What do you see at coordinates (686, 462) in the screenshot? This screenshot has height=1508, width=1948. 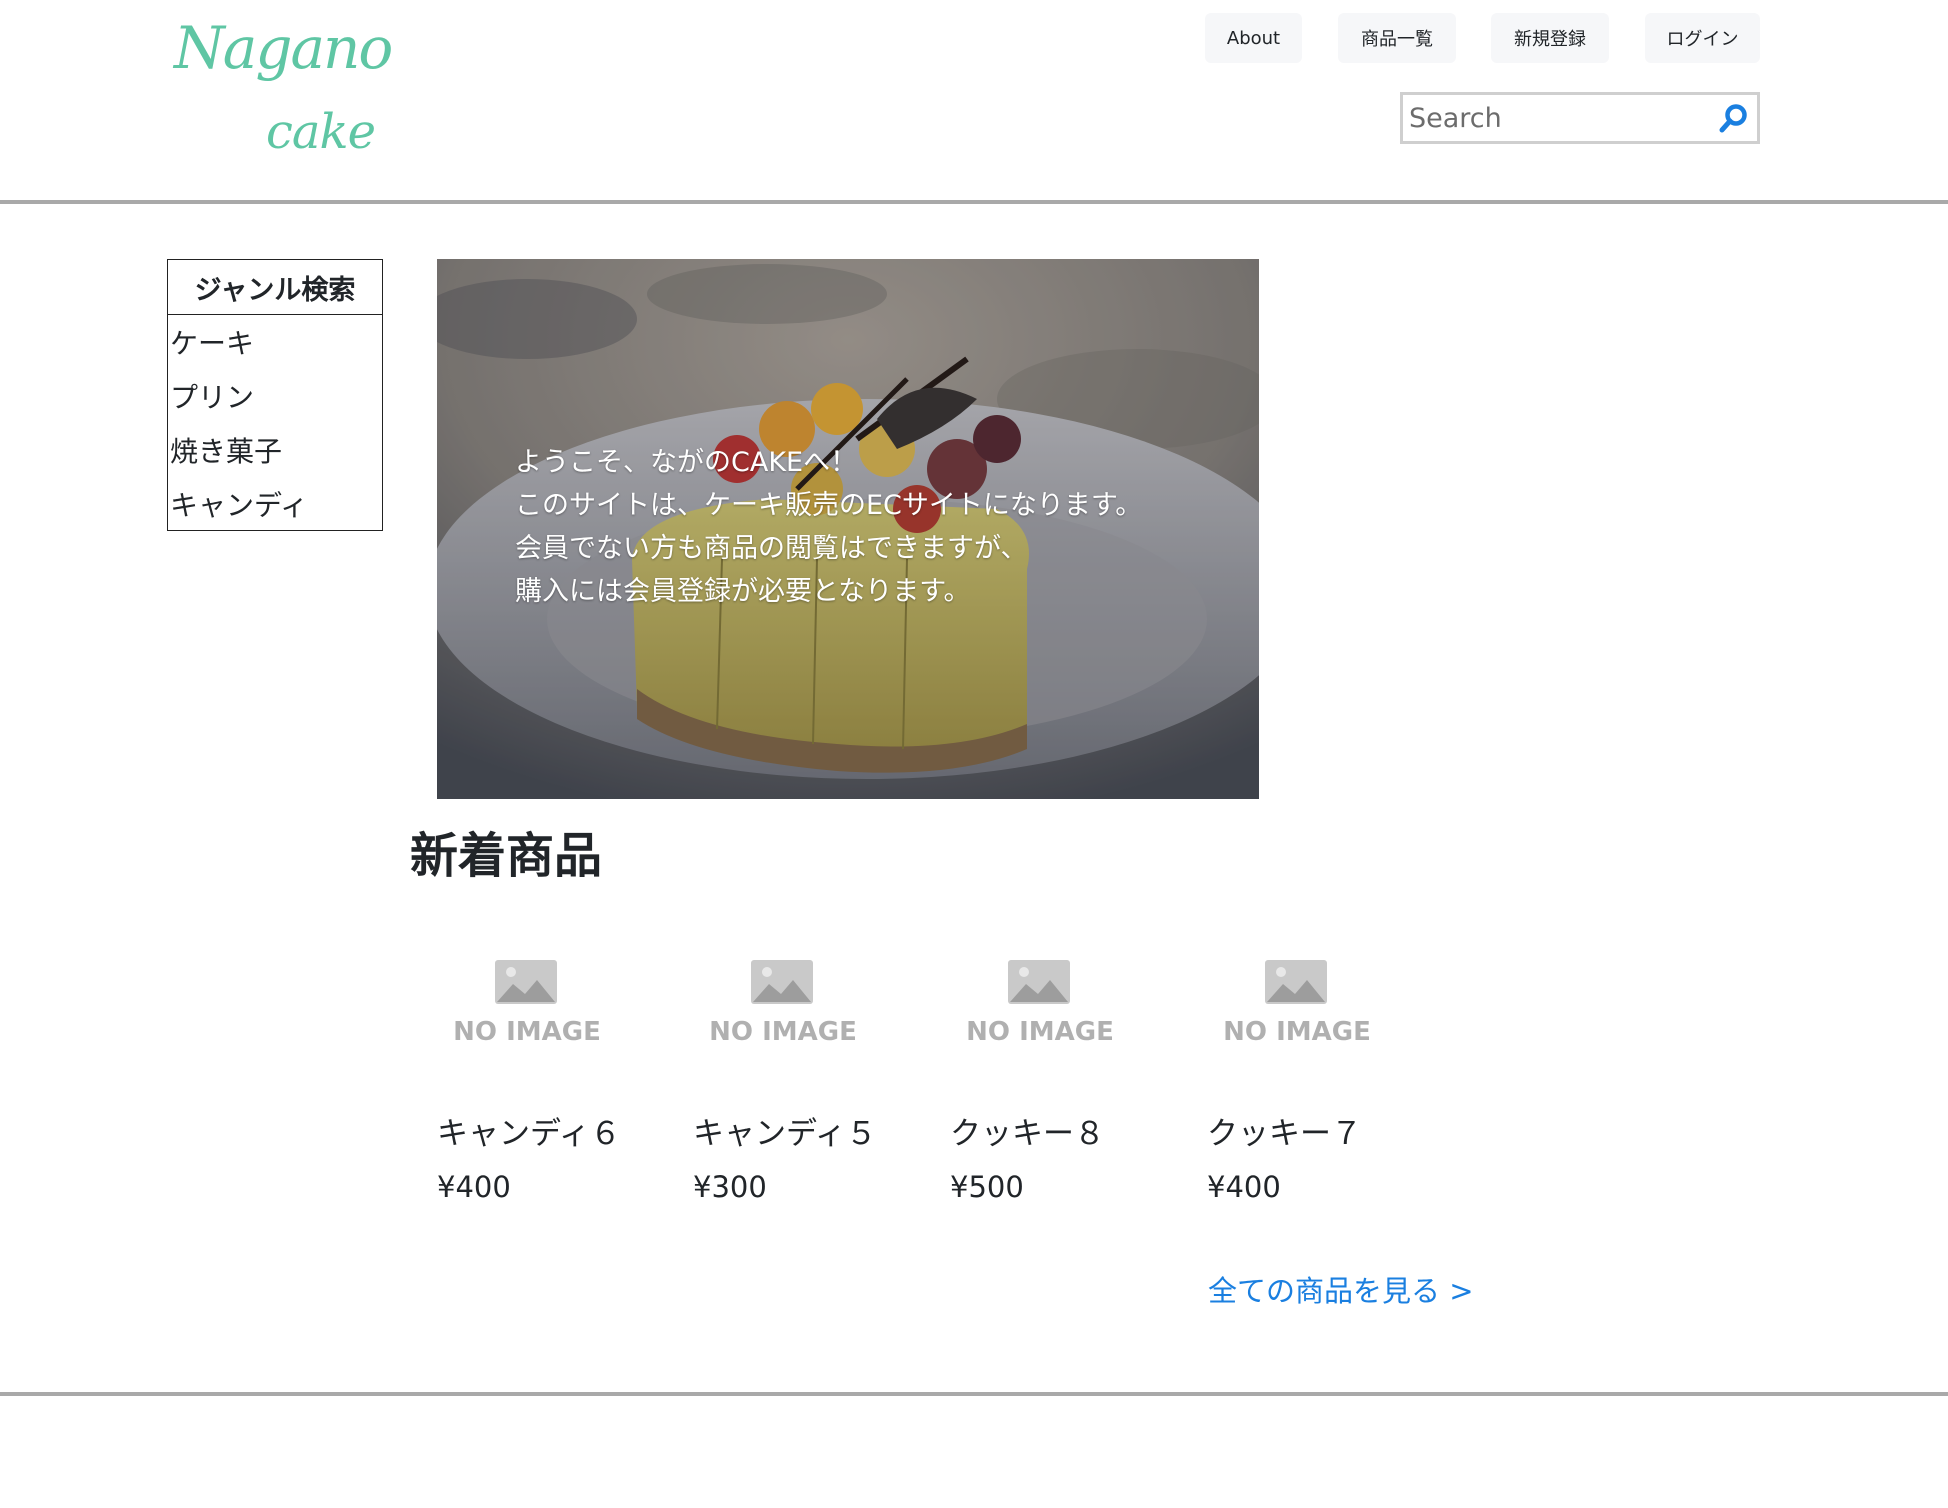 I see `hero-text-line: ようこそ、ながのCAKEへ！` at bounding box center [686, 462].